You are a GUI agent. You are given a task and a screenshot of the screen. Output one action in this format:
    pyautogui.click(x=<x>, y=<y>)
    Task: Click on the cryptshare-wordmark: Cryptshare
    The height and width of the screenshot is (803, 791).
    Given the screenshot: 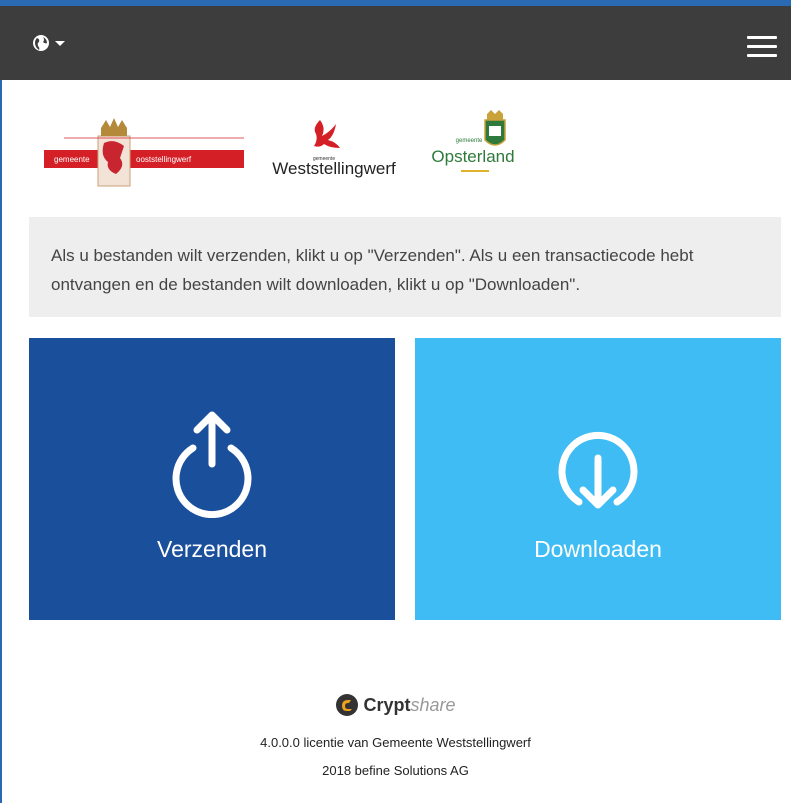 What is the action you would take?
    pyautogui.click(x=409, y=704)
    